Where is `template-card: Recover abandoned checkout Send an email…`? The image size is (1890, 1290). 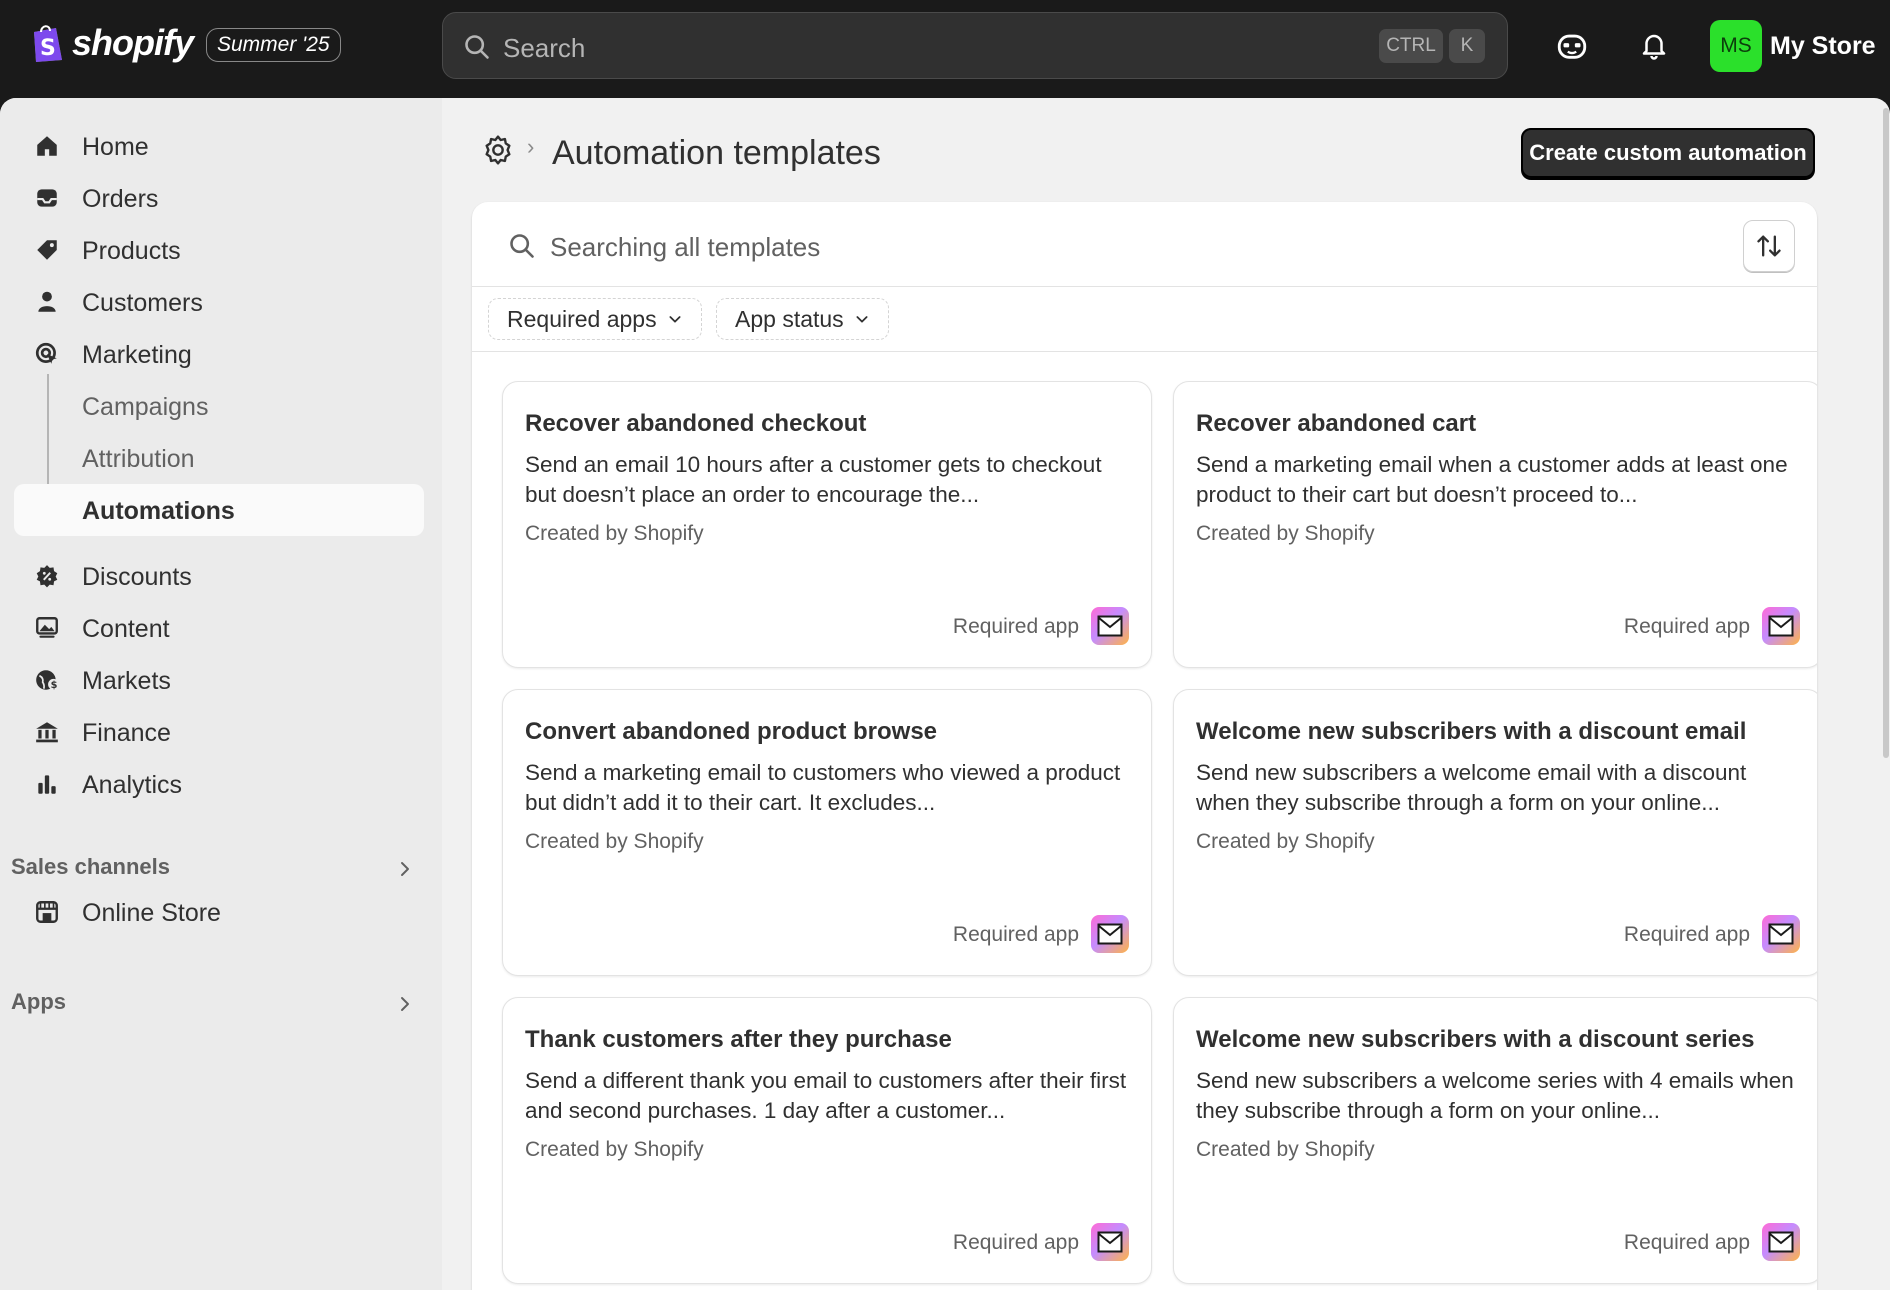 template-card: Recover abandoned checkout Send an email… is located at coordinates (827, 524).